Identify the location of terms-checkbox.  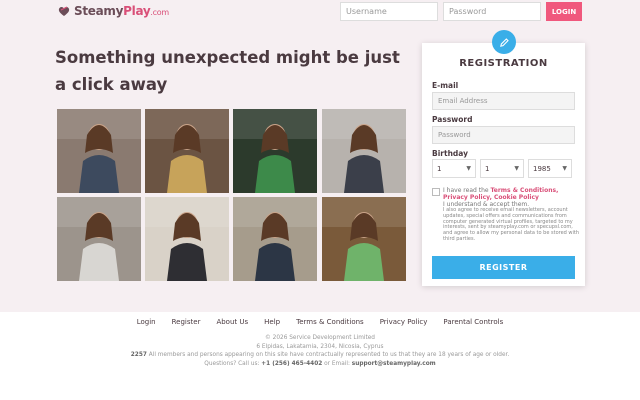
(436, 192).